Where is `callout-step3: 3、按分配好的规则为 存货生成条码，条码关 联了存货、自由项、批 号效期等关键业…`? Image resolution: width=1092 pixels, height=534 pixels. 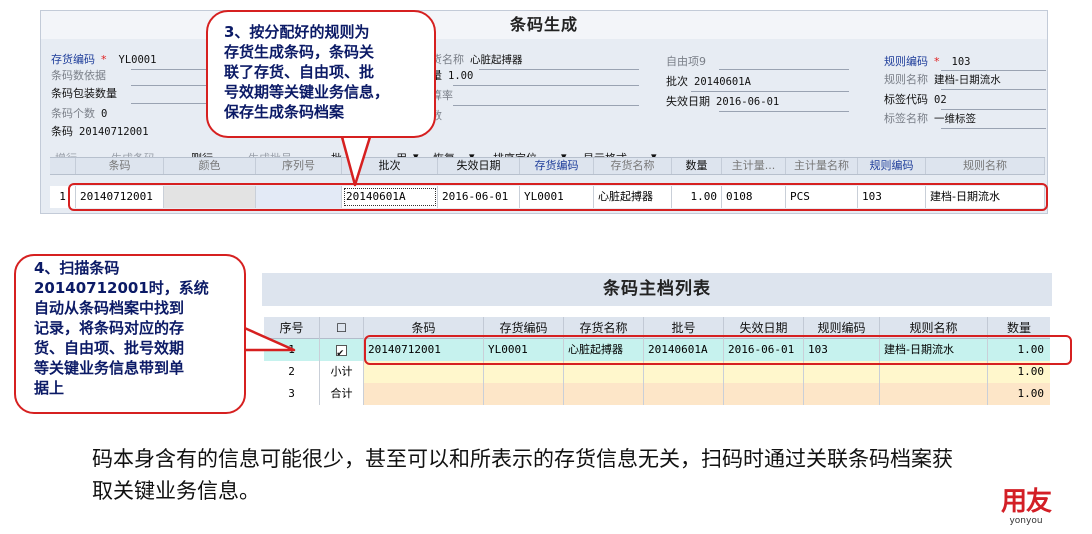 callout-step3: 3、按分配好的规则为 存货生成条码，条码关 联了存货、自由项、批 号效期等关键业… is located at coordinates (321, 74).